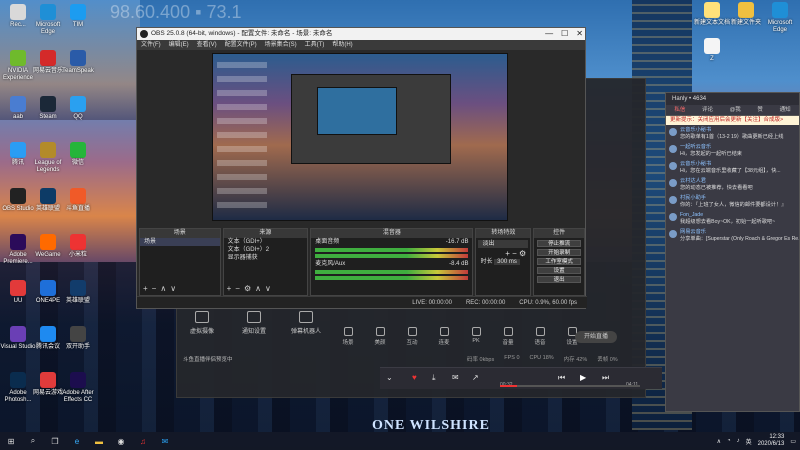 The width and height of the screenshot is (800, 450). I want to click on source-item: 文本（GDI+）, so click(266, 242).